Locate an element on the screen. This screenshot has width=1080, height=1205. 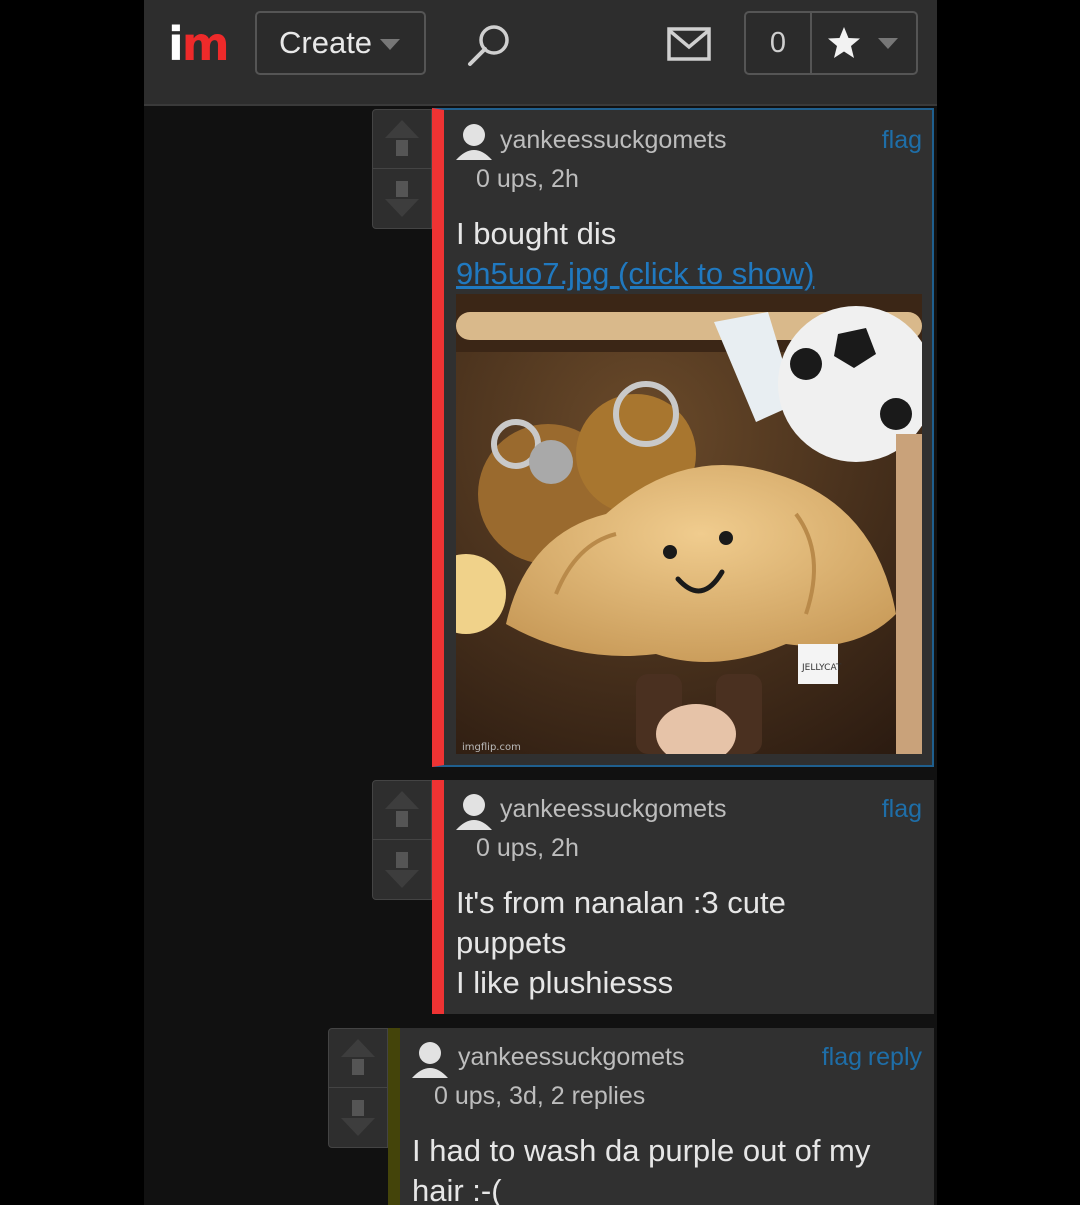
create-button: Create is located at coordinates (340, 43).